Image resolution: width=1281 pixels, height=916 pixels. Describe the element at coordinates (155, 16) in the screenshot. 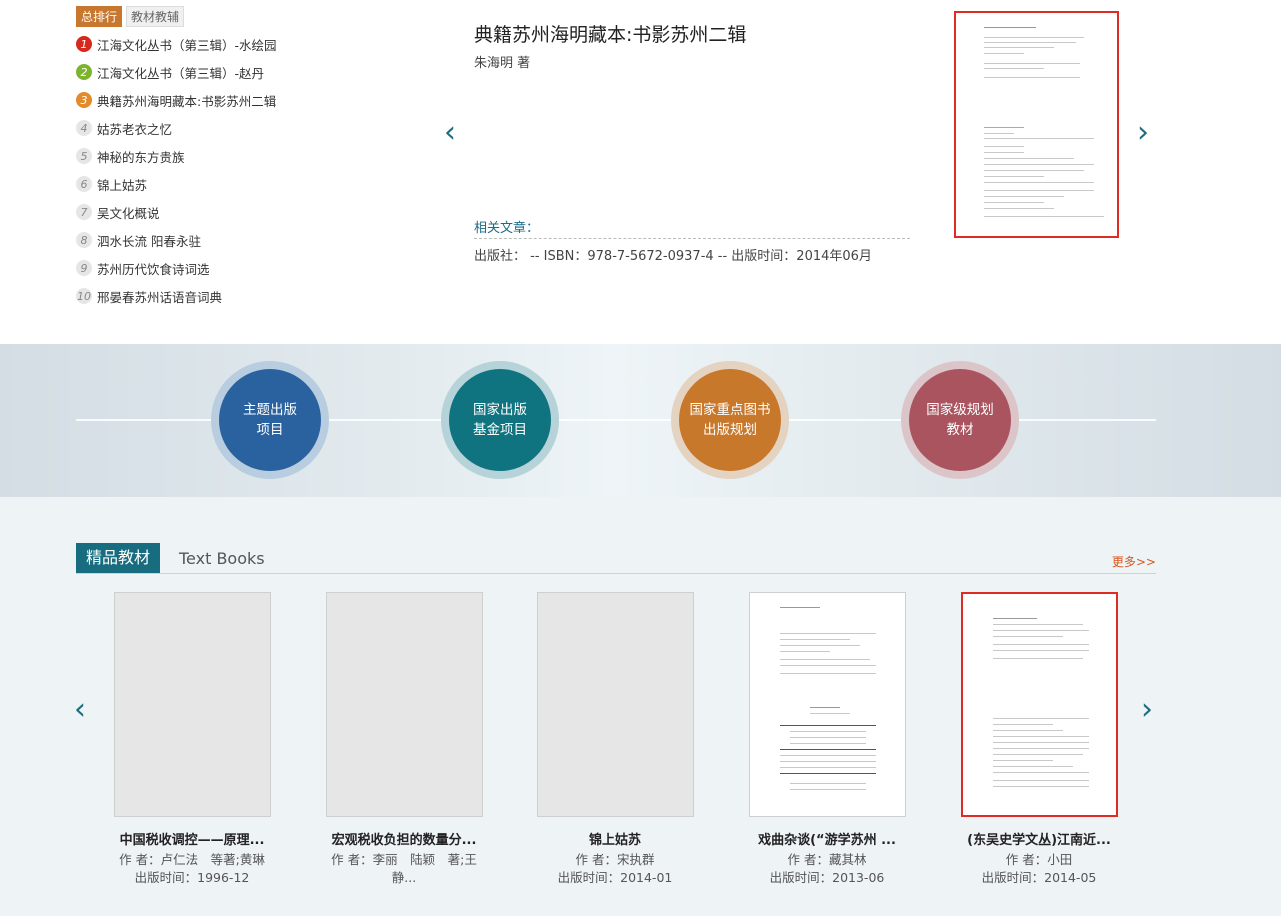

I see `tab-textbook-ranking: 教材教辅` at that location.